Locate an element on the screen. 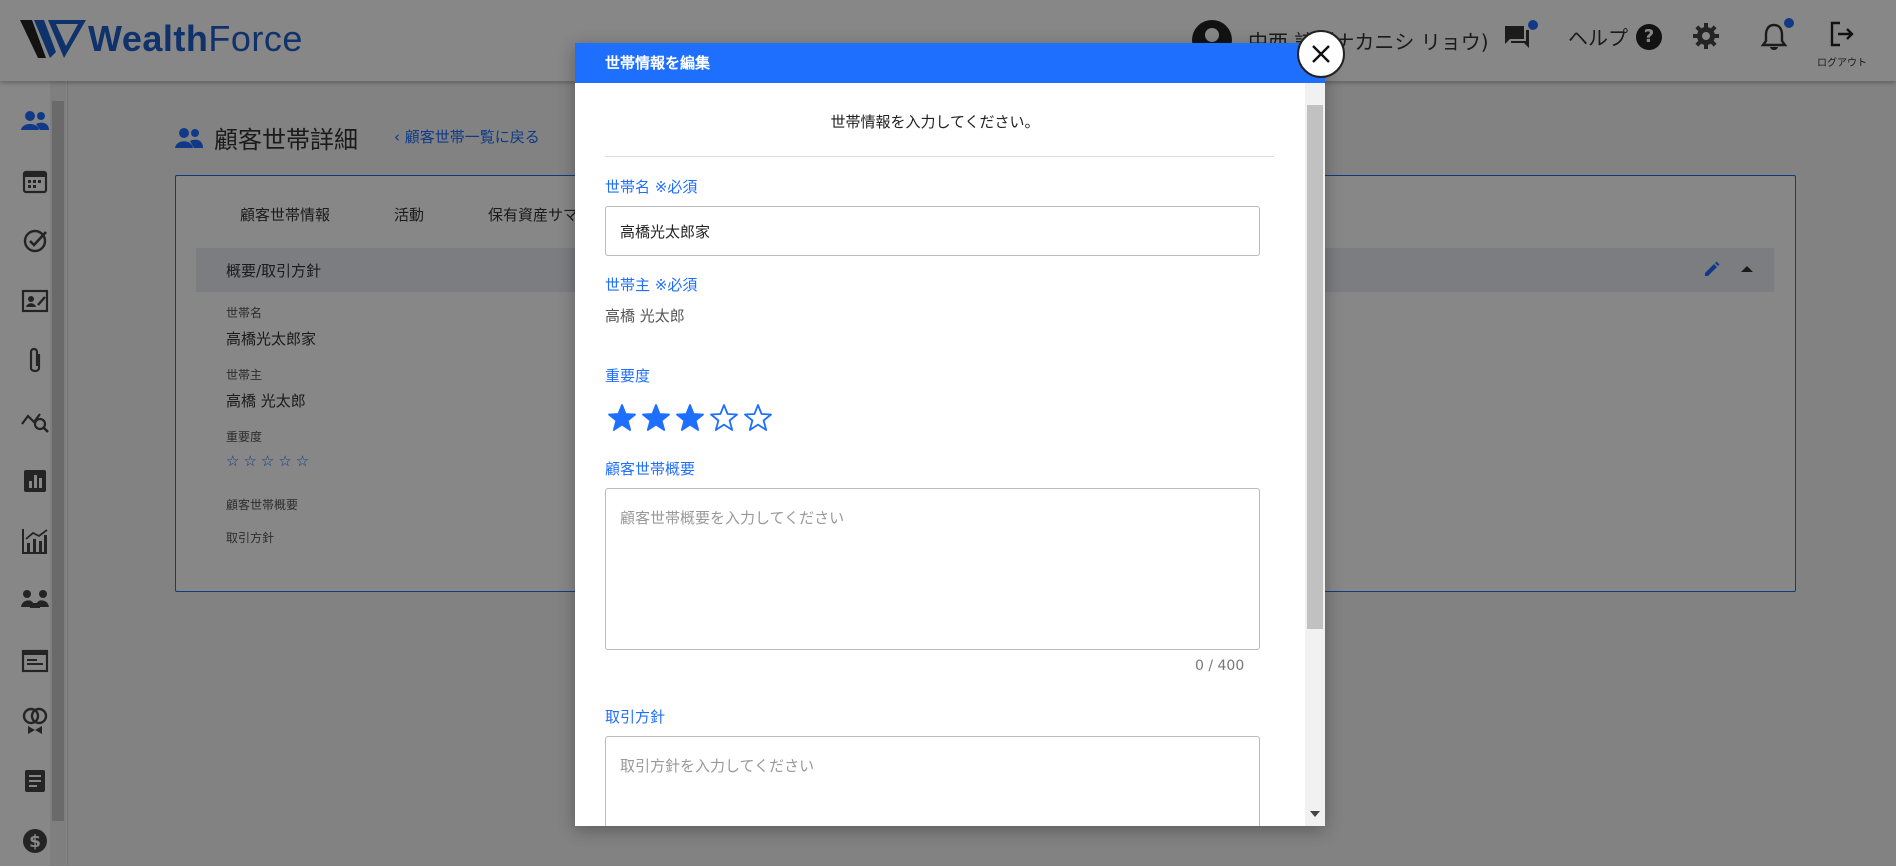  head-of-household-value: 高橋 光太郎 is located at coordinates (645, 316).